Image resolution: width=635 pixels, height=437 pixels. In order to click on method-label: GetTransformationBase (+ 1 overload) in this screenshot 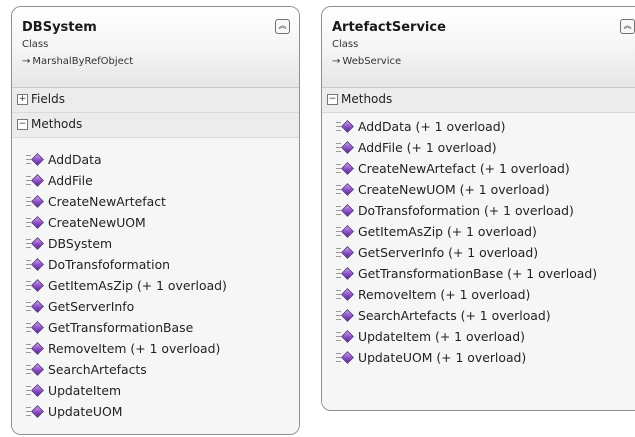, I will do `click(478, 273)`.